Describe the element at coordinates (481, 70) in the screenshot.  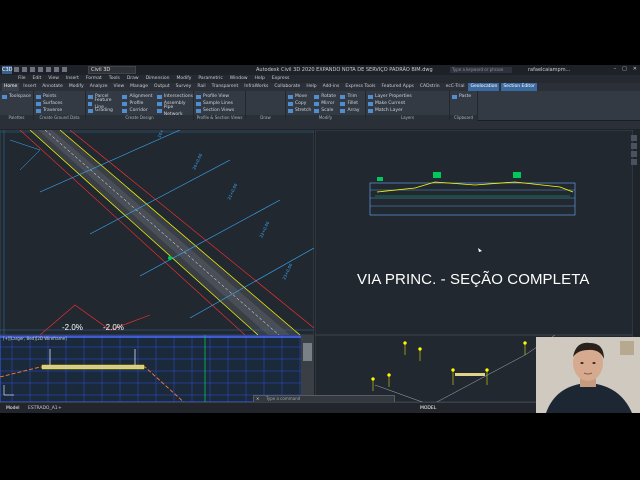
I see `search-input: Type a keyword or phrase` at that location.